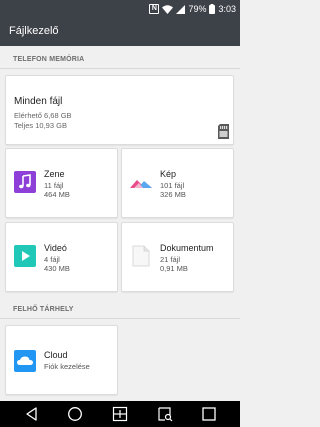  Describe the element at coordinates (40, 125) in the screenshot. I see `all-files-total: Teljes 10,93 GB` at that location.